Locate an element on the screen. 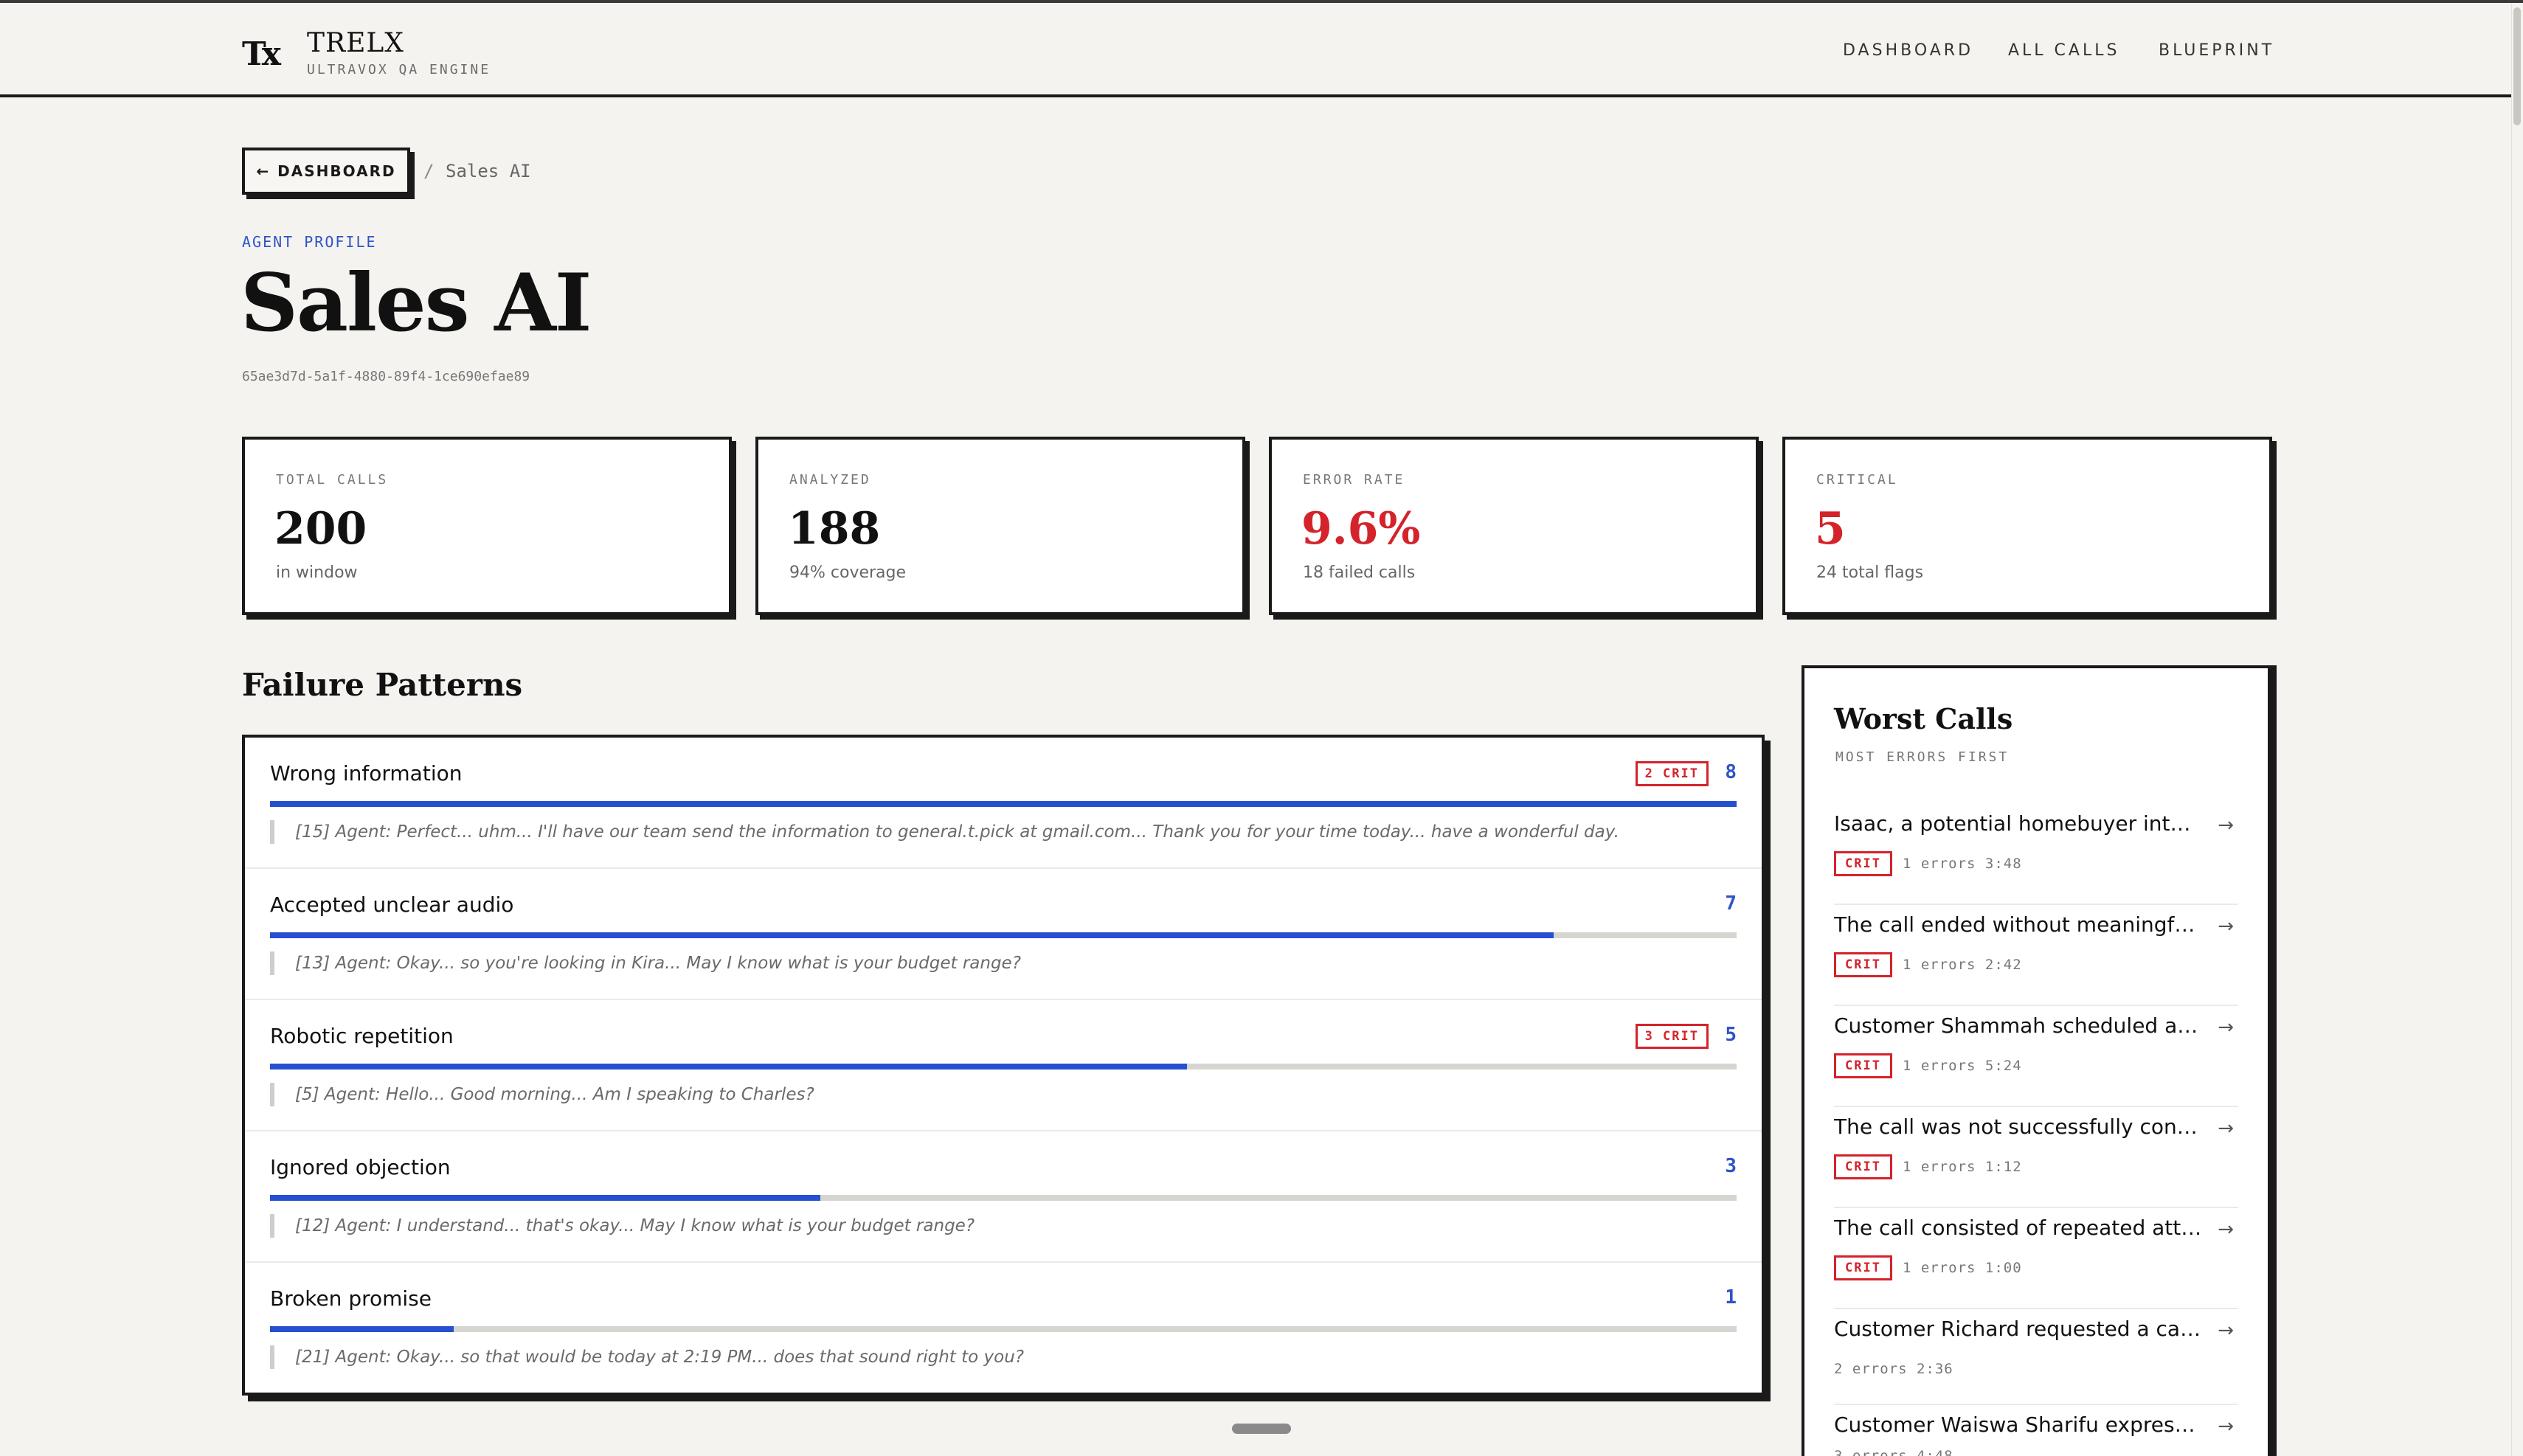 This screenshot has height=1456, width=2523. call-info: 1 errors 5:24 is located at coordinates (1962, 1066).